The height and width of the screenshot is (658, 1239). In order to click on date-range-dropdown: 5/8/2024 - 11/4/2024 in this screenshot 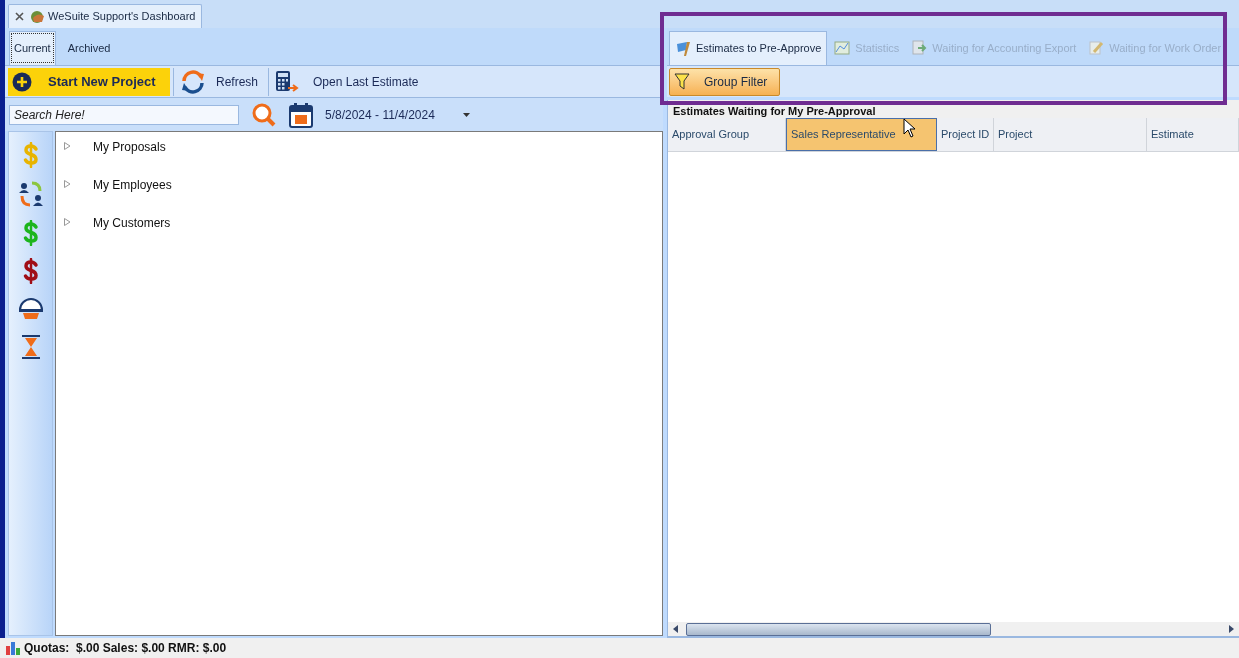, I will do `click(397, 114)`.